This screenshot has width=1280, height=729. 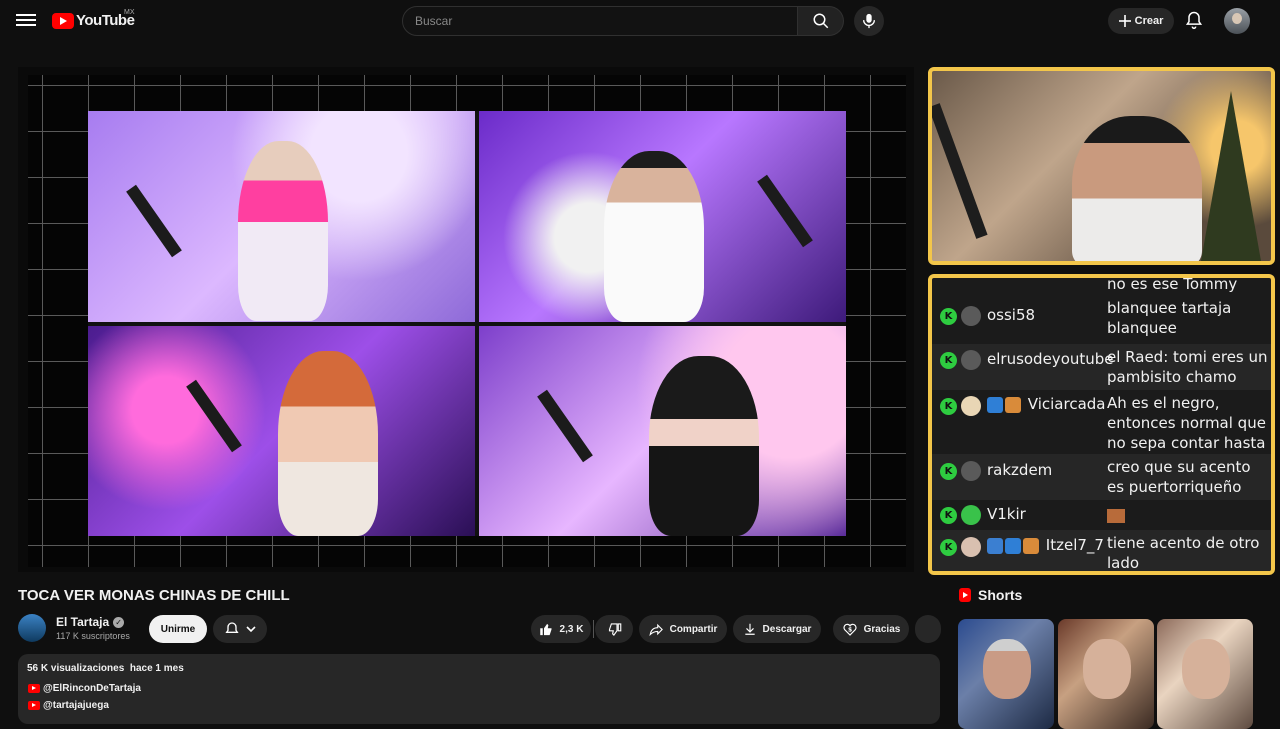 What do you see at coordinates (93, 636) in the screenshot?
I see `subscriber-count: 117 K suscriptores` at bounding box center [93, 636].